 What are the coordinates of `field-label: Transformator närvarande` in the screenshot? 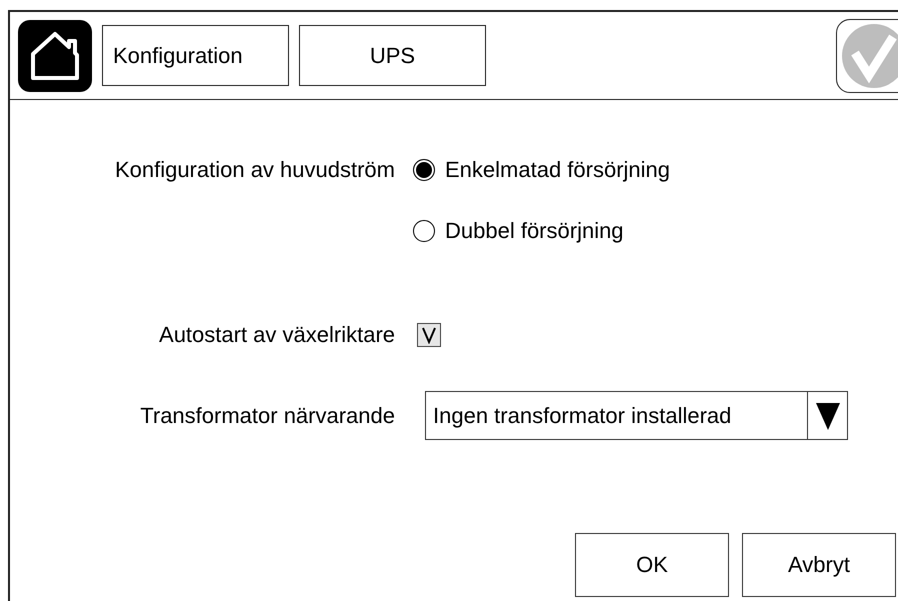 It's located at (267, 416).